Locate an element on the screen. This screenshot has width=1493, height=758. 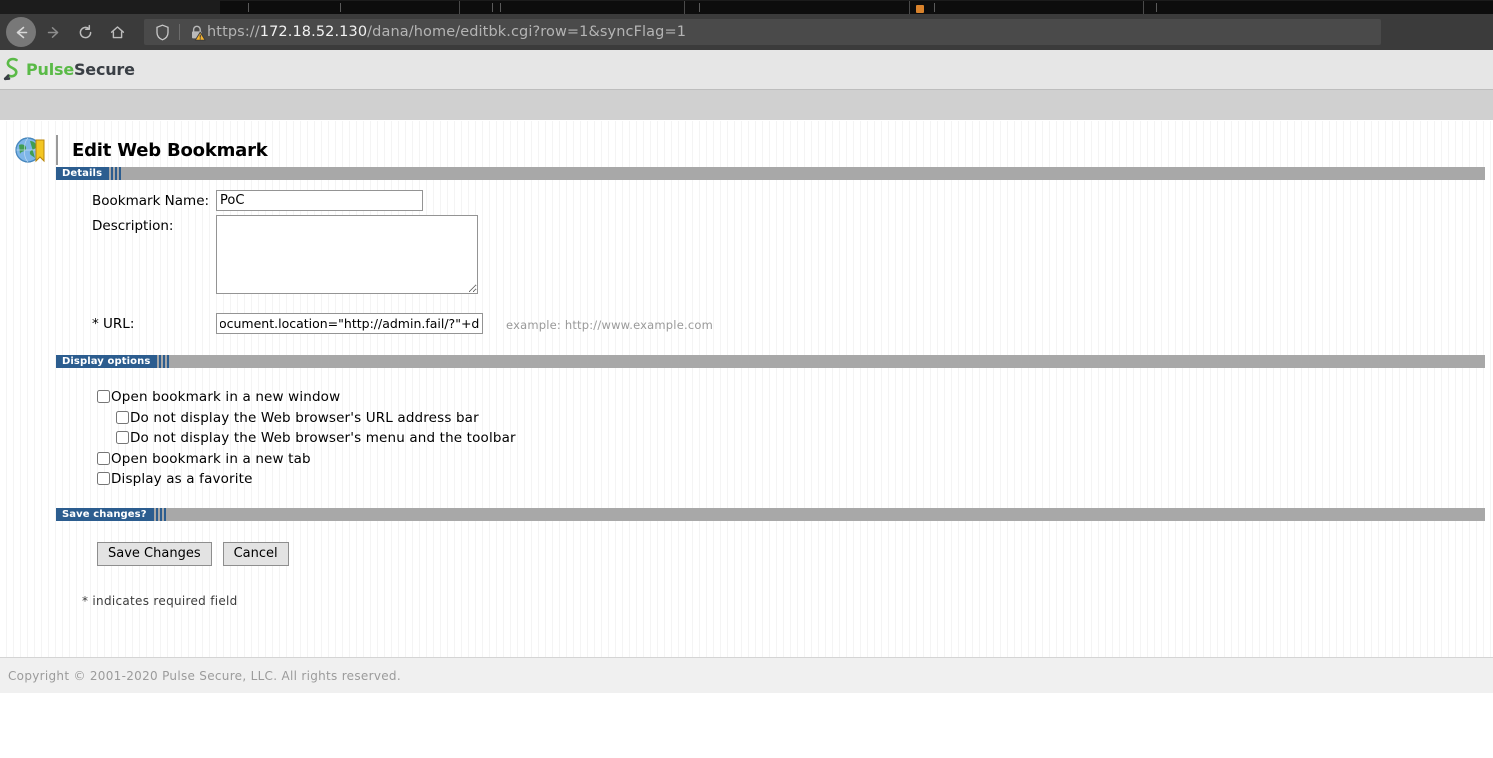
web-bookmark-icon is located at coordinates (30, 150).